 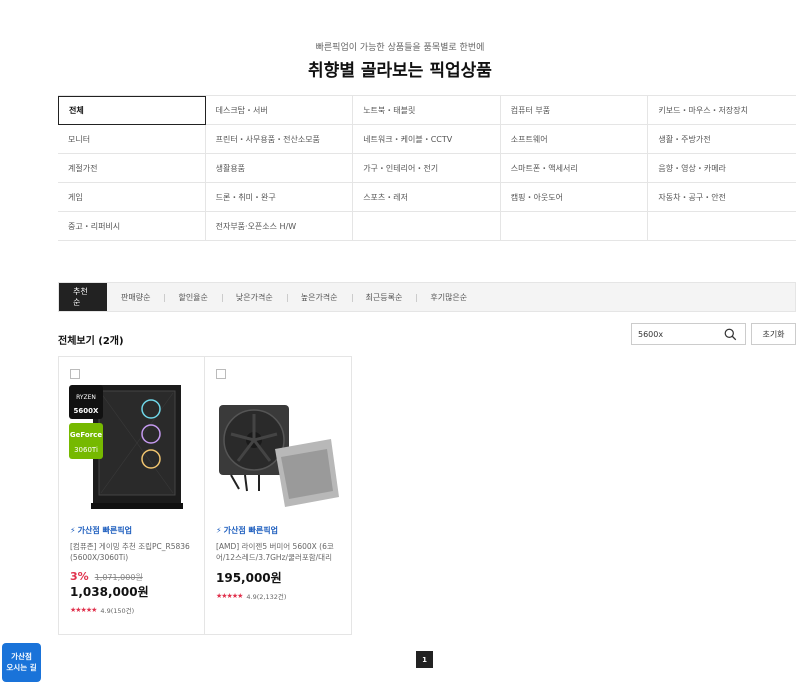 I want to click on category-all: 전체, so click(x=132, y=110).